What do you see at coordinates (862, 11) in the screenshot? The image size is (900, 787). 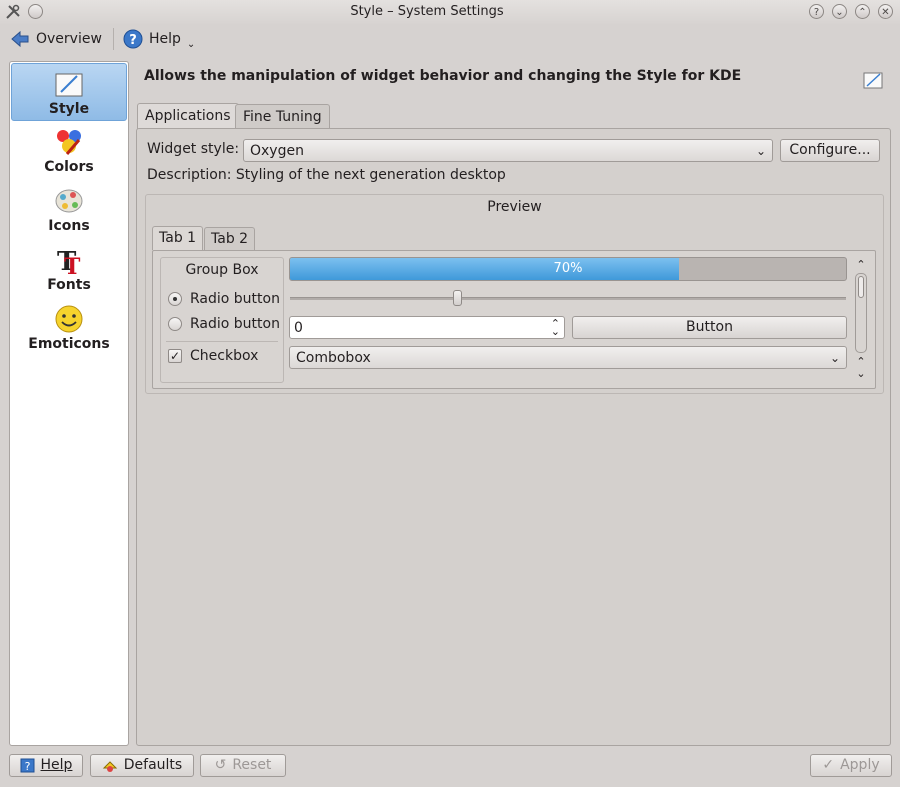 I see `maximize-button: ⌃` at bounding box center [862, 11].